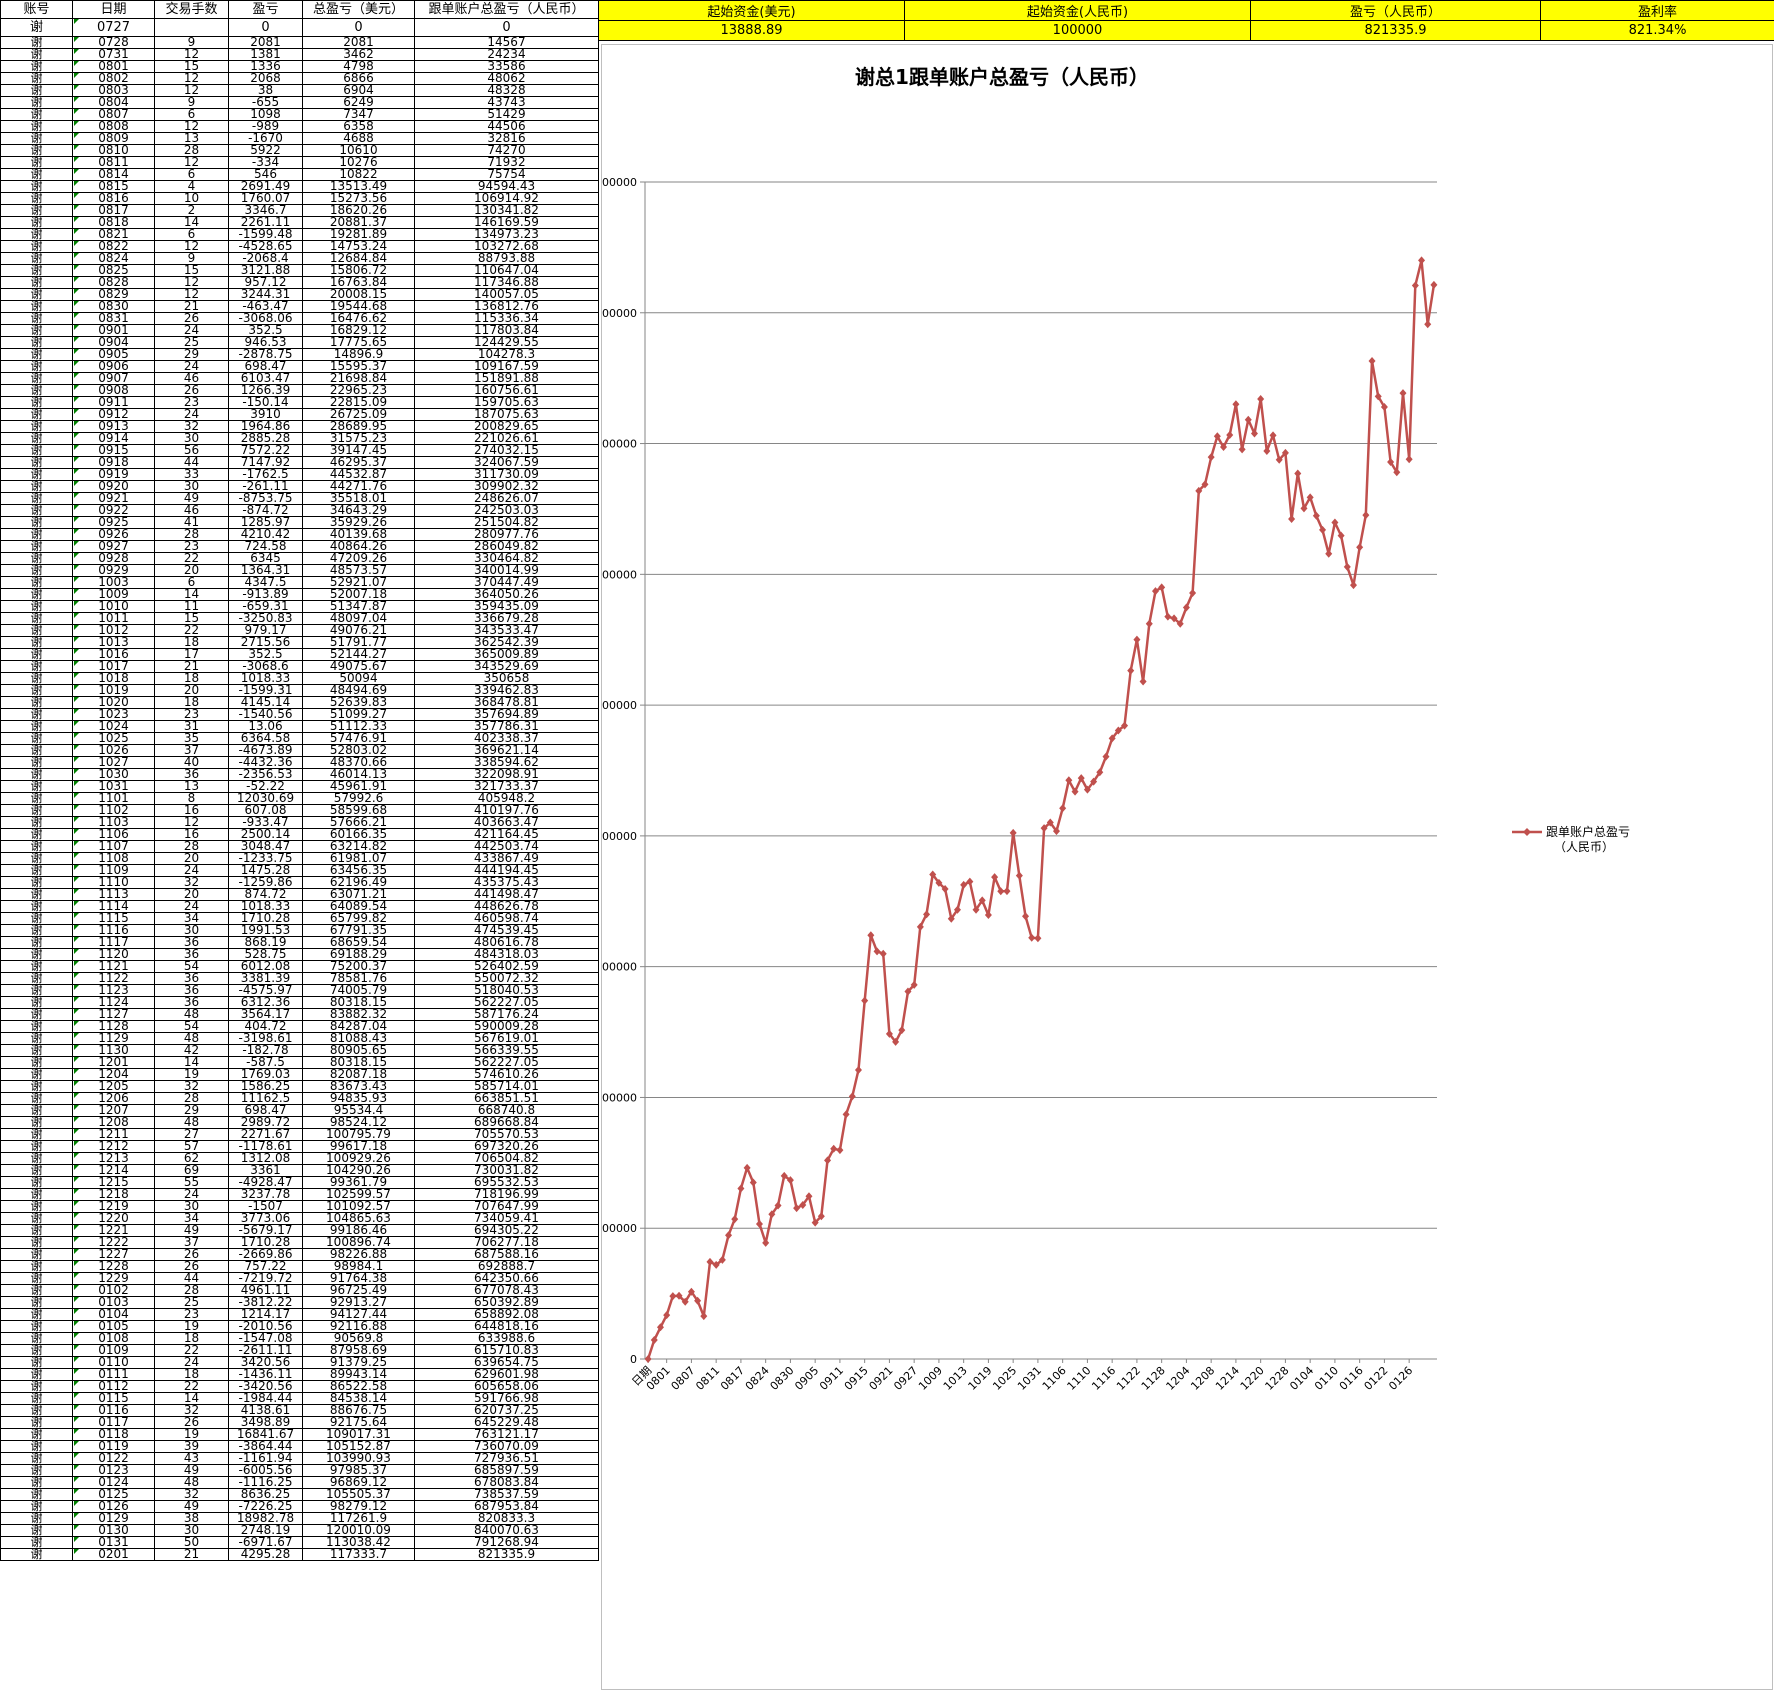 The width and height of the screenshot is (1774, 1693). Describe the element at coordinates (191, 918) in the screenshot. I see `cell-lots: 34` at that location.